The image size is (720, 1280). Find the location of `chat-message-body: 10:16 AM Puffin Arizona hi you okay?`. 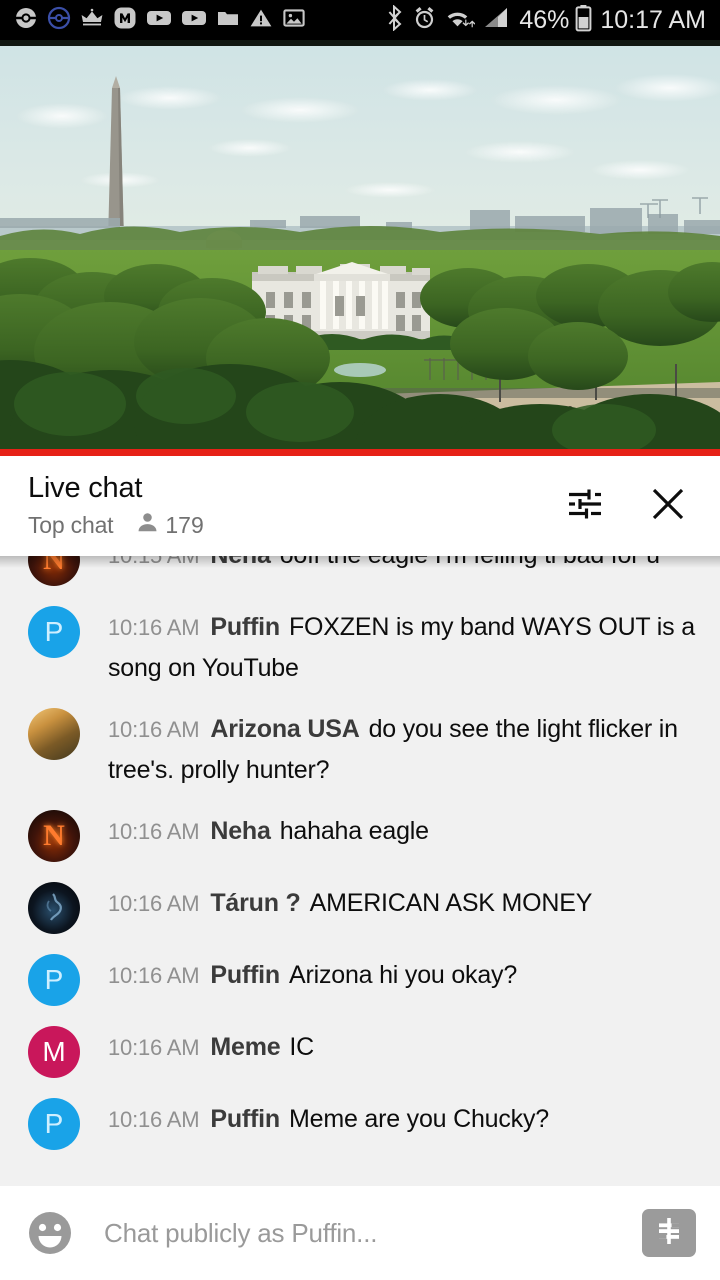

chat-message-body: 10:16 AM Puffin Arizona hi you okay? is located at coordinates (404, 980).